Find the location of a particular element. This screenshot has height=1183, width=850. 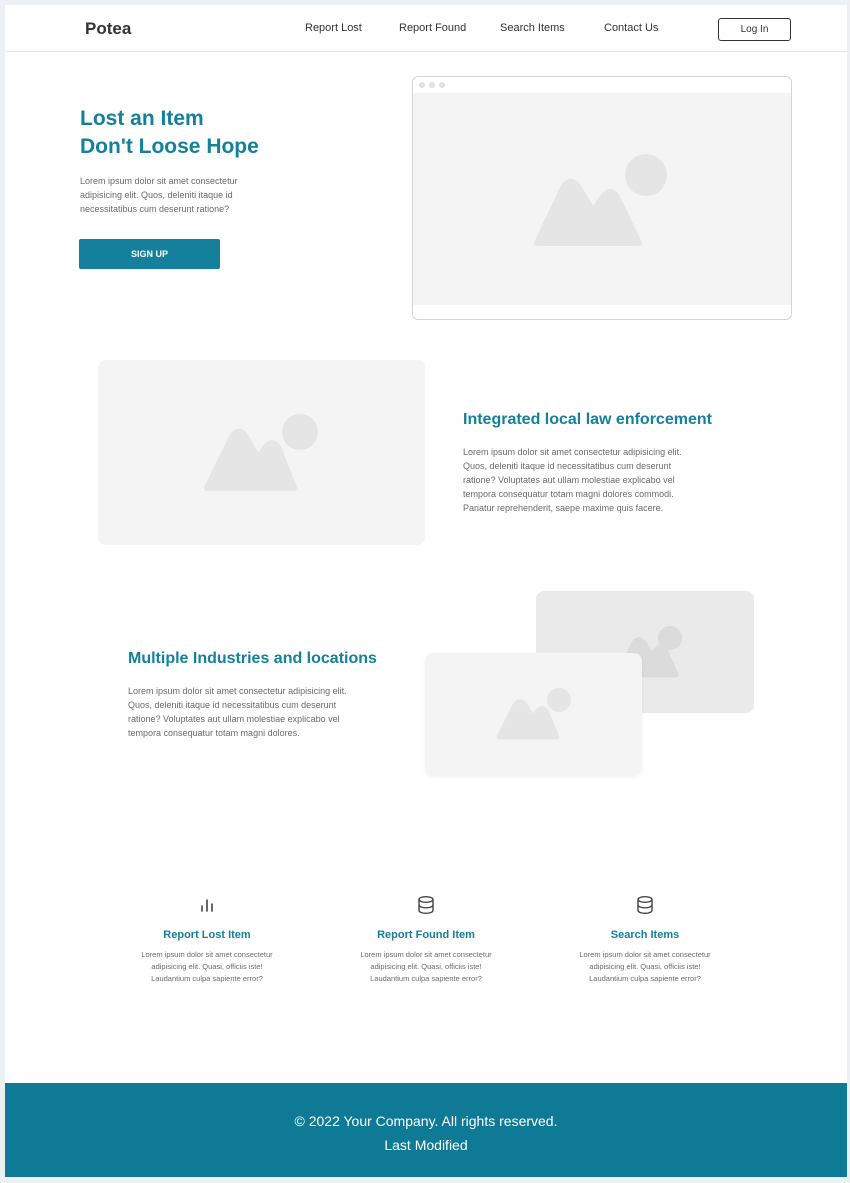

bar-chart-icon is located at coordinates (207, 905).